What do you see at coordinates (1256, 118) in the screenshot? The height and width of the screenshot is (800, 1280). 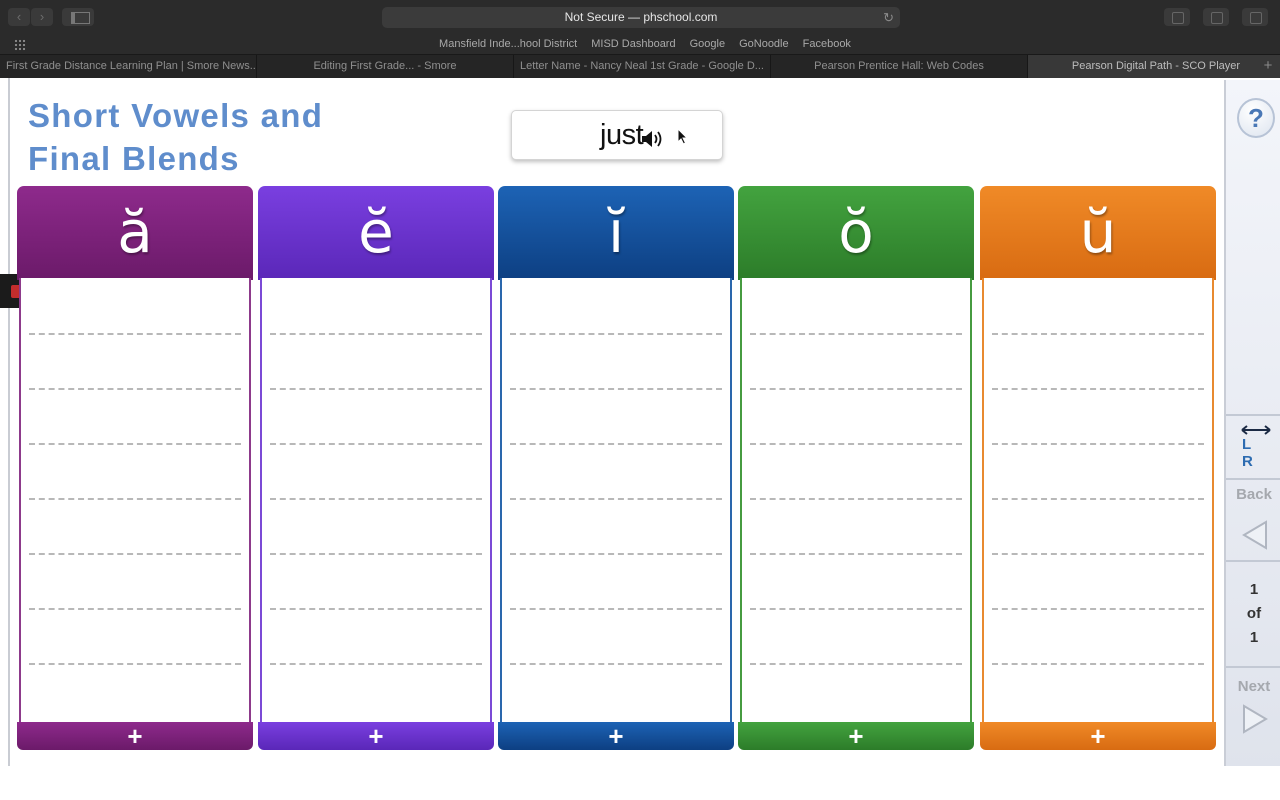 I see `help-button: ?` at bounding box center [1256, 118].